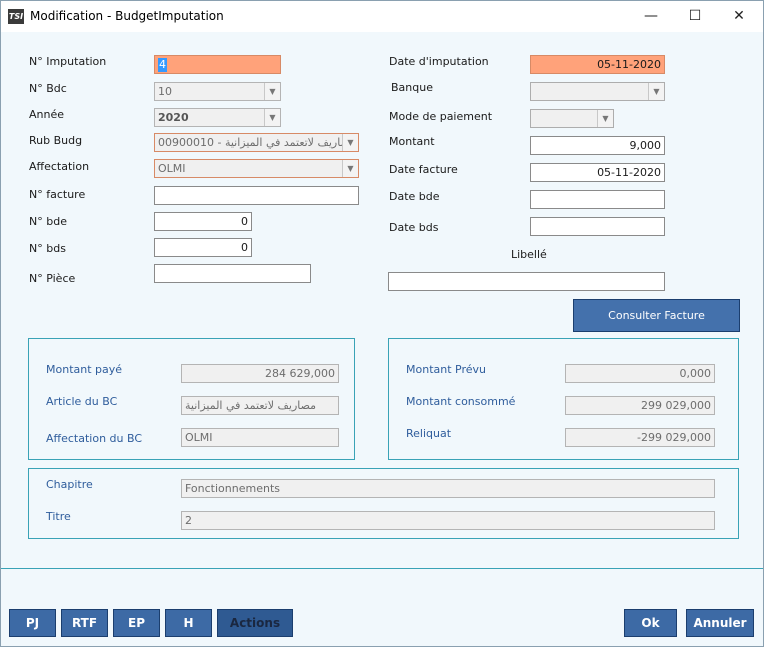  I want to click on date-bds-input, so click(597, 226).